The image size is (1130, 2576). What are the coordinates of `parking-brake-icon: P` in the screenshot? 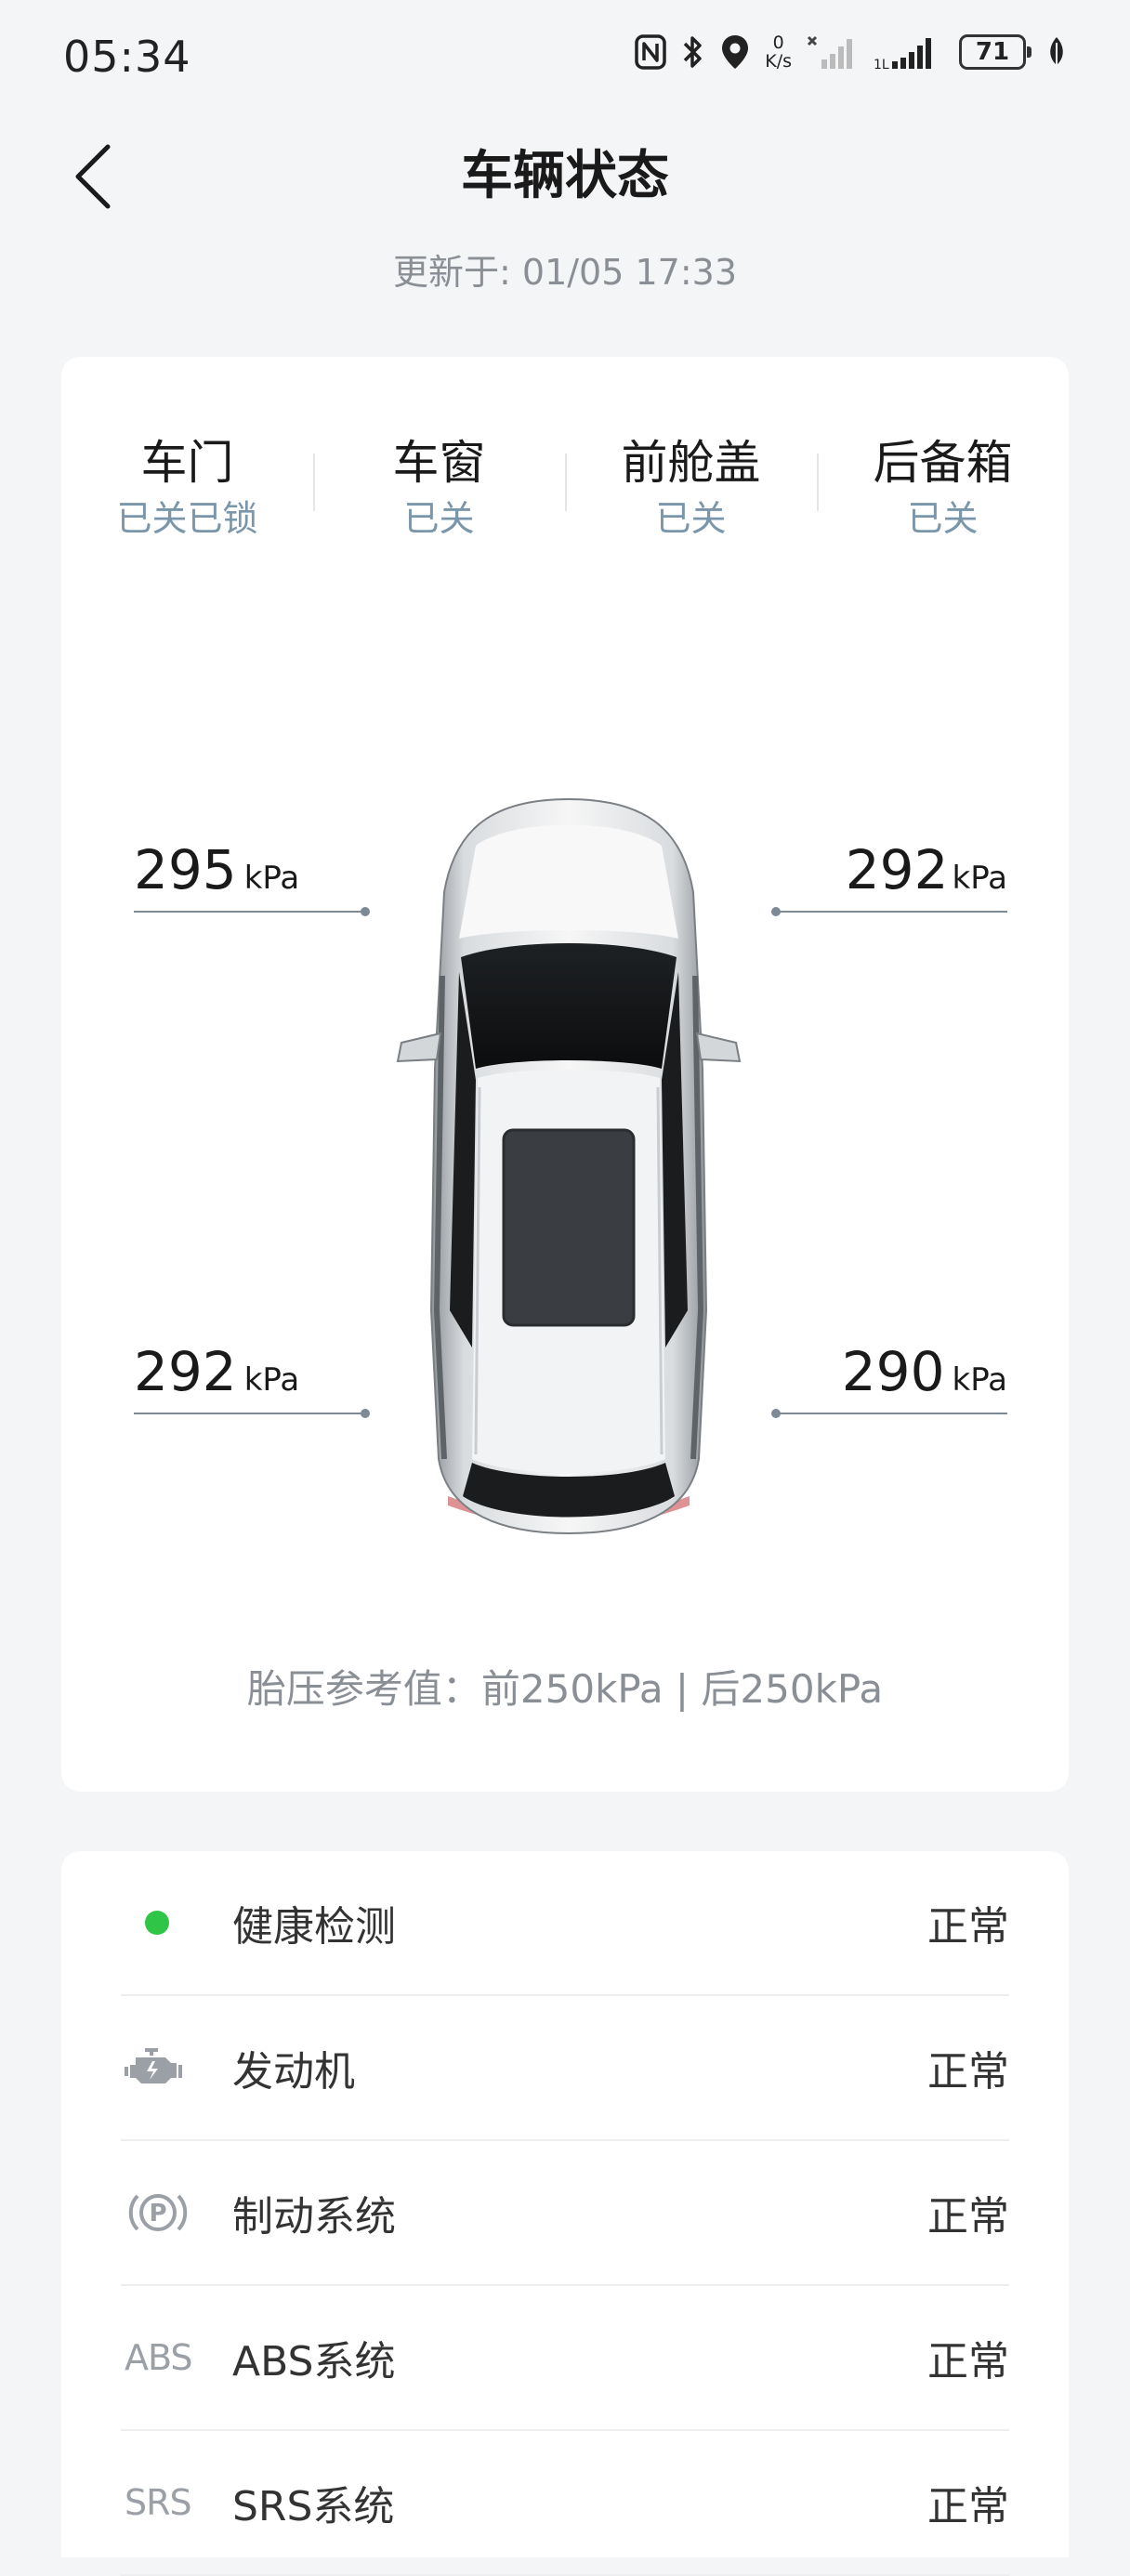 It's located at (158, 2212).